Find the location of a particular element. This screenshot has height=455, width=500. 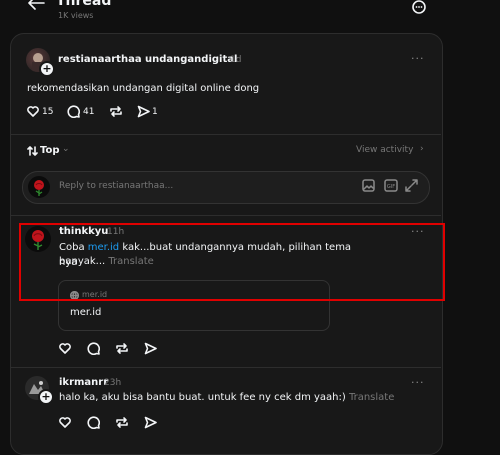

rose-avatar is located at coordinates (39, 187).